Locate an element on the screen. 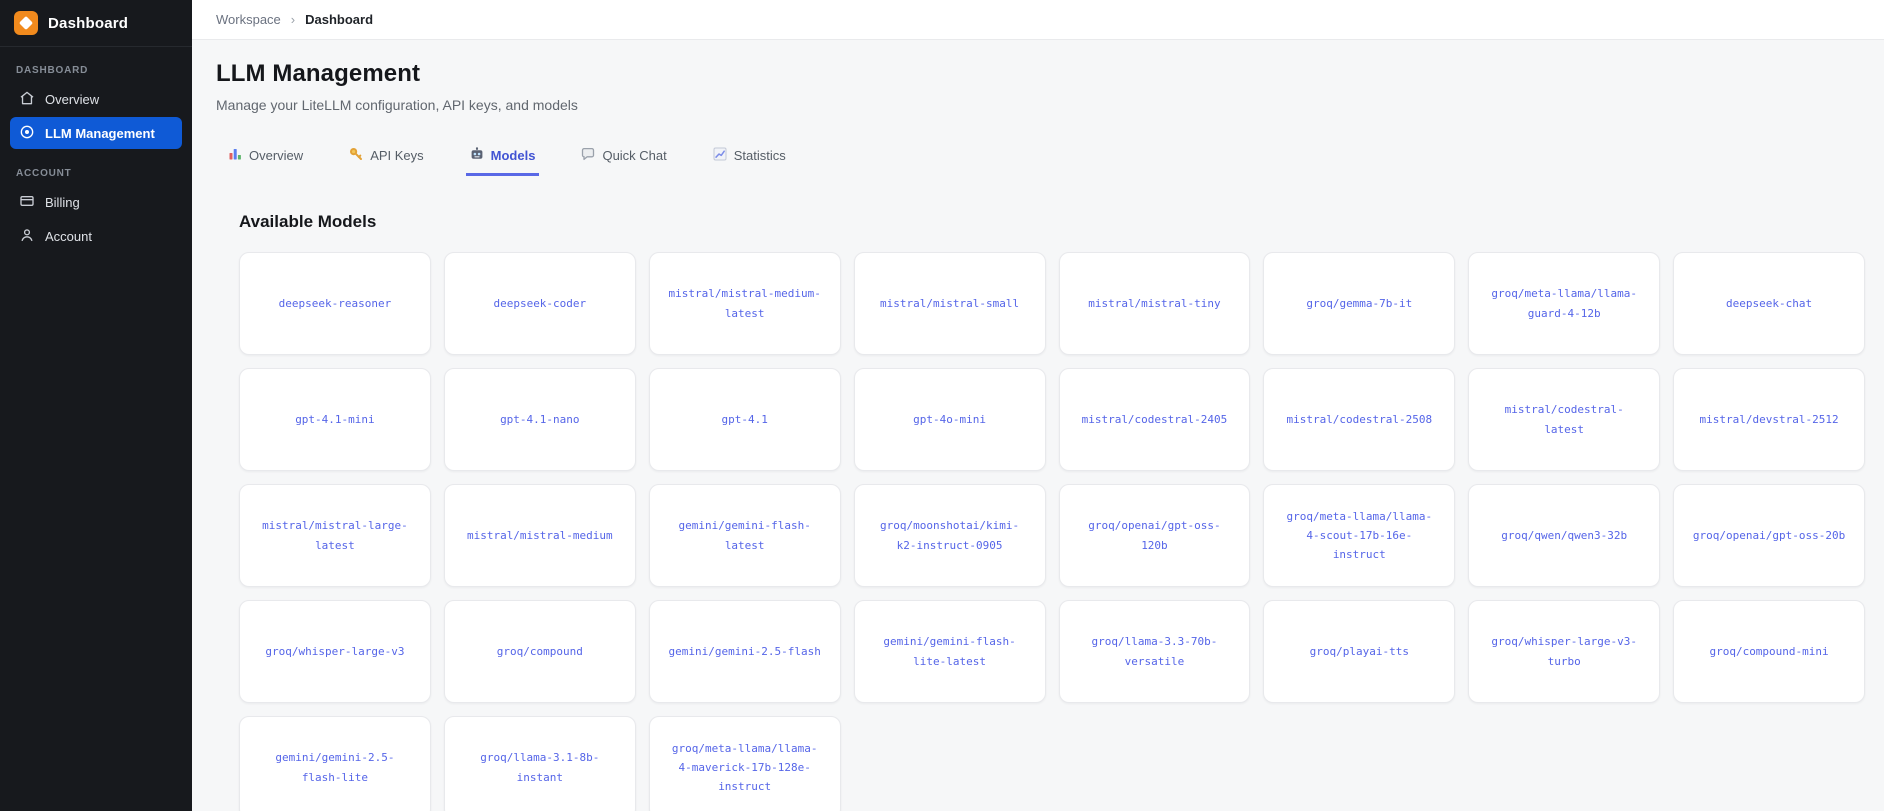 The image size is (1884, 811). model-name: groq/openai/gpt-oss-20b is located at coordinates (1769, 535).